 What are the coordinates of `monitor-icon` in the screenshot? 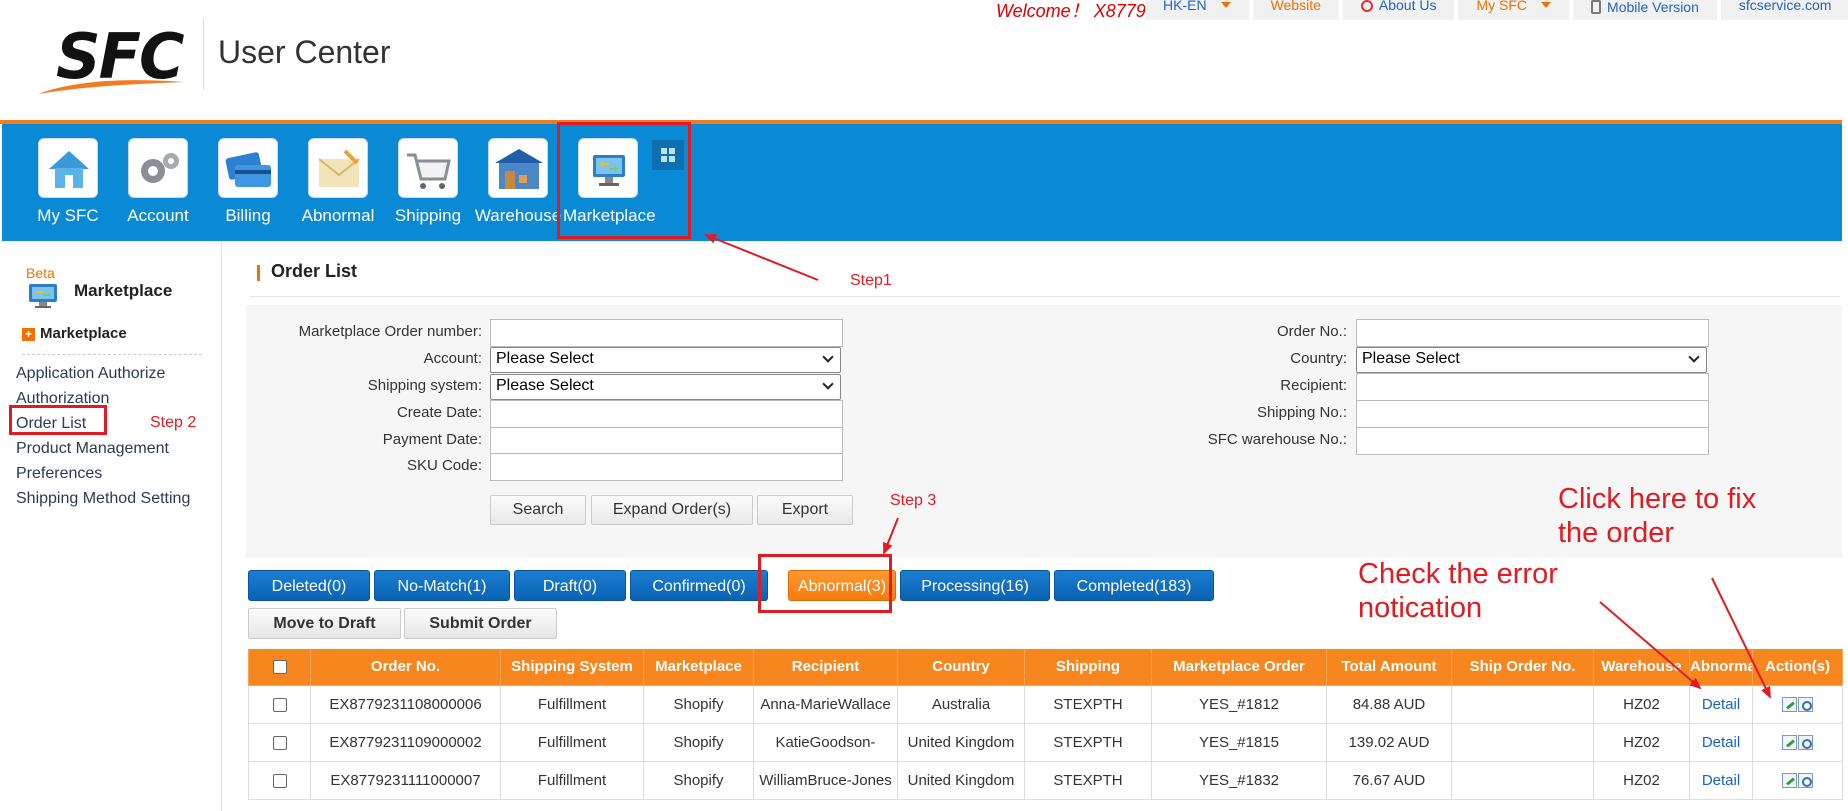 It's located at (43, 296).